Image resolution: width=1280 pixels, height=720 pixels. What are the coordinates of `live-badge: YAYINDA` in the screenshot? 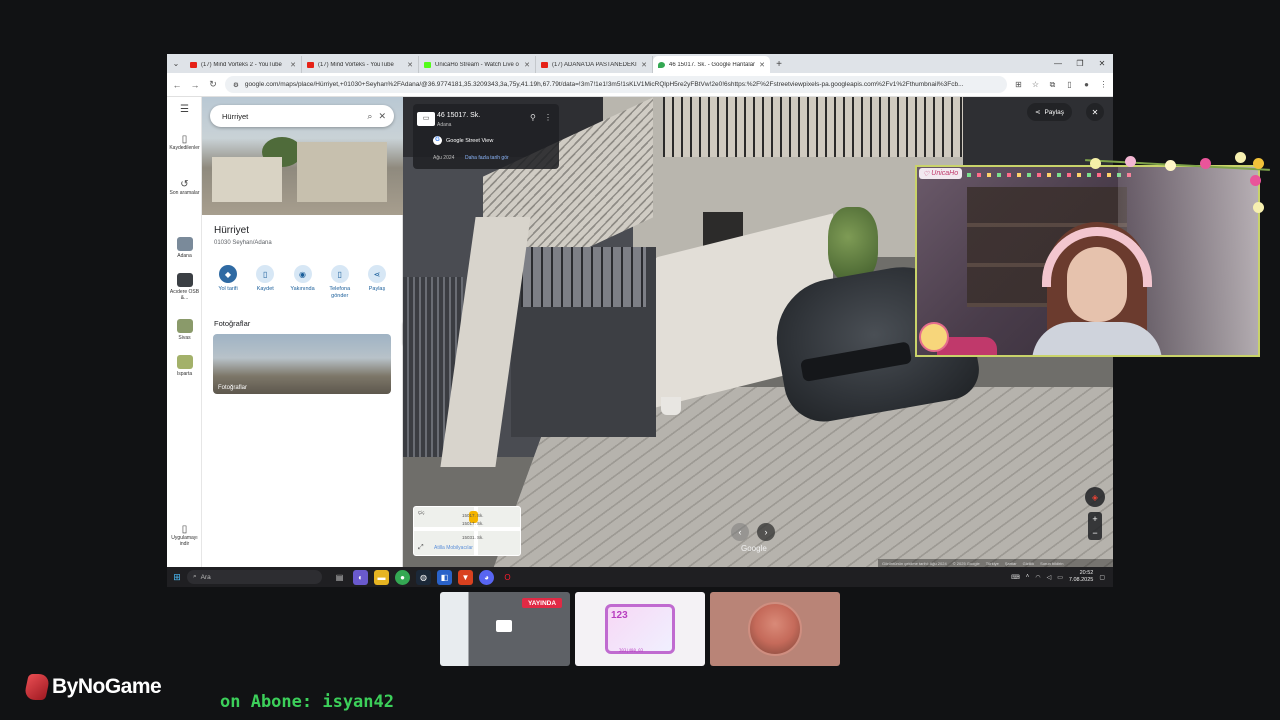 It's located at (542, 603).